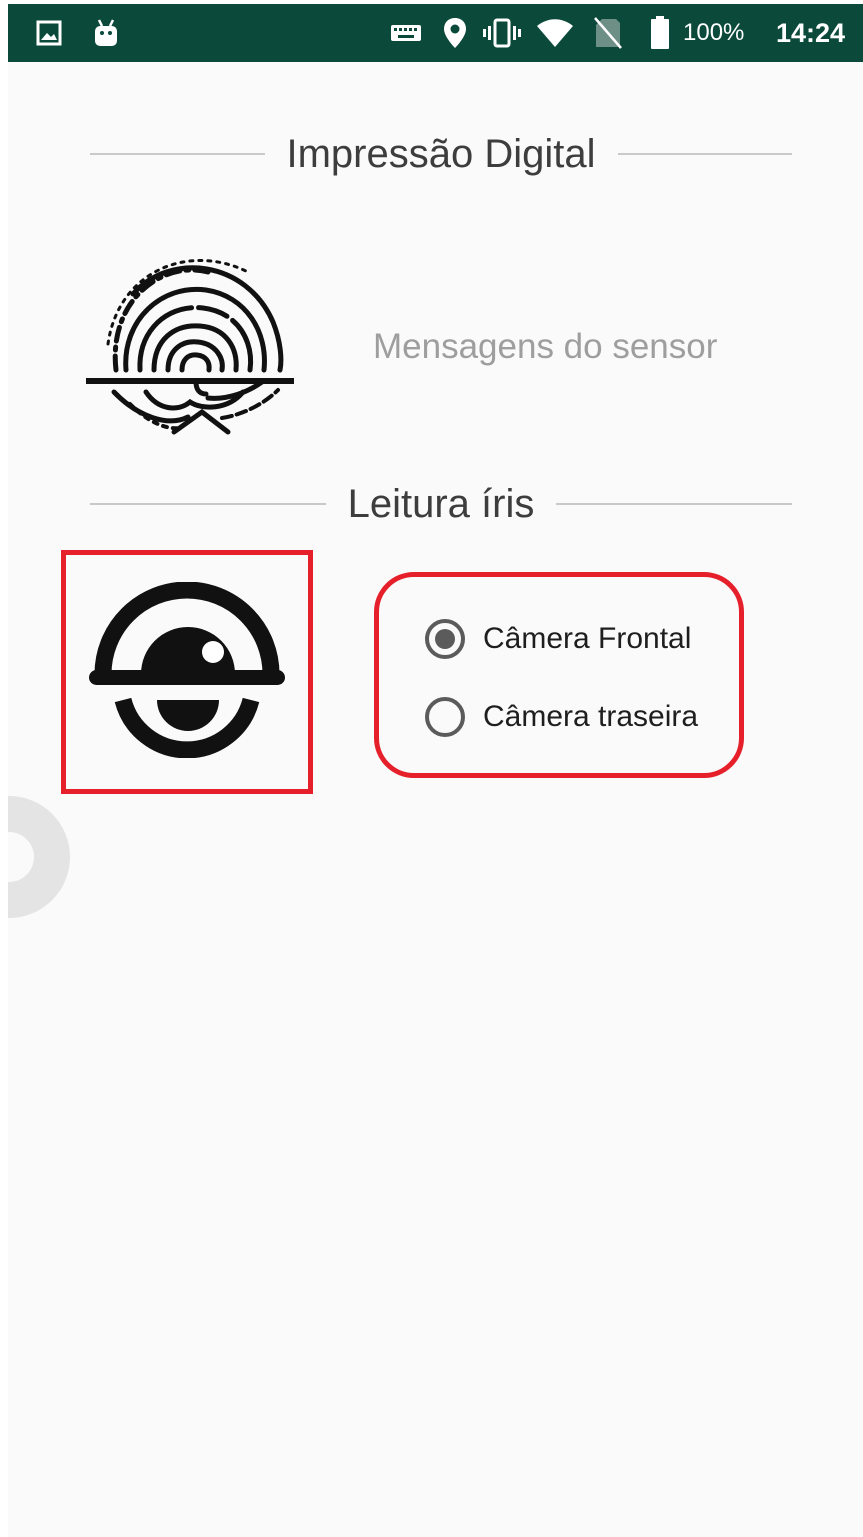  I want to click on wifi-icon, so click(555, 33).